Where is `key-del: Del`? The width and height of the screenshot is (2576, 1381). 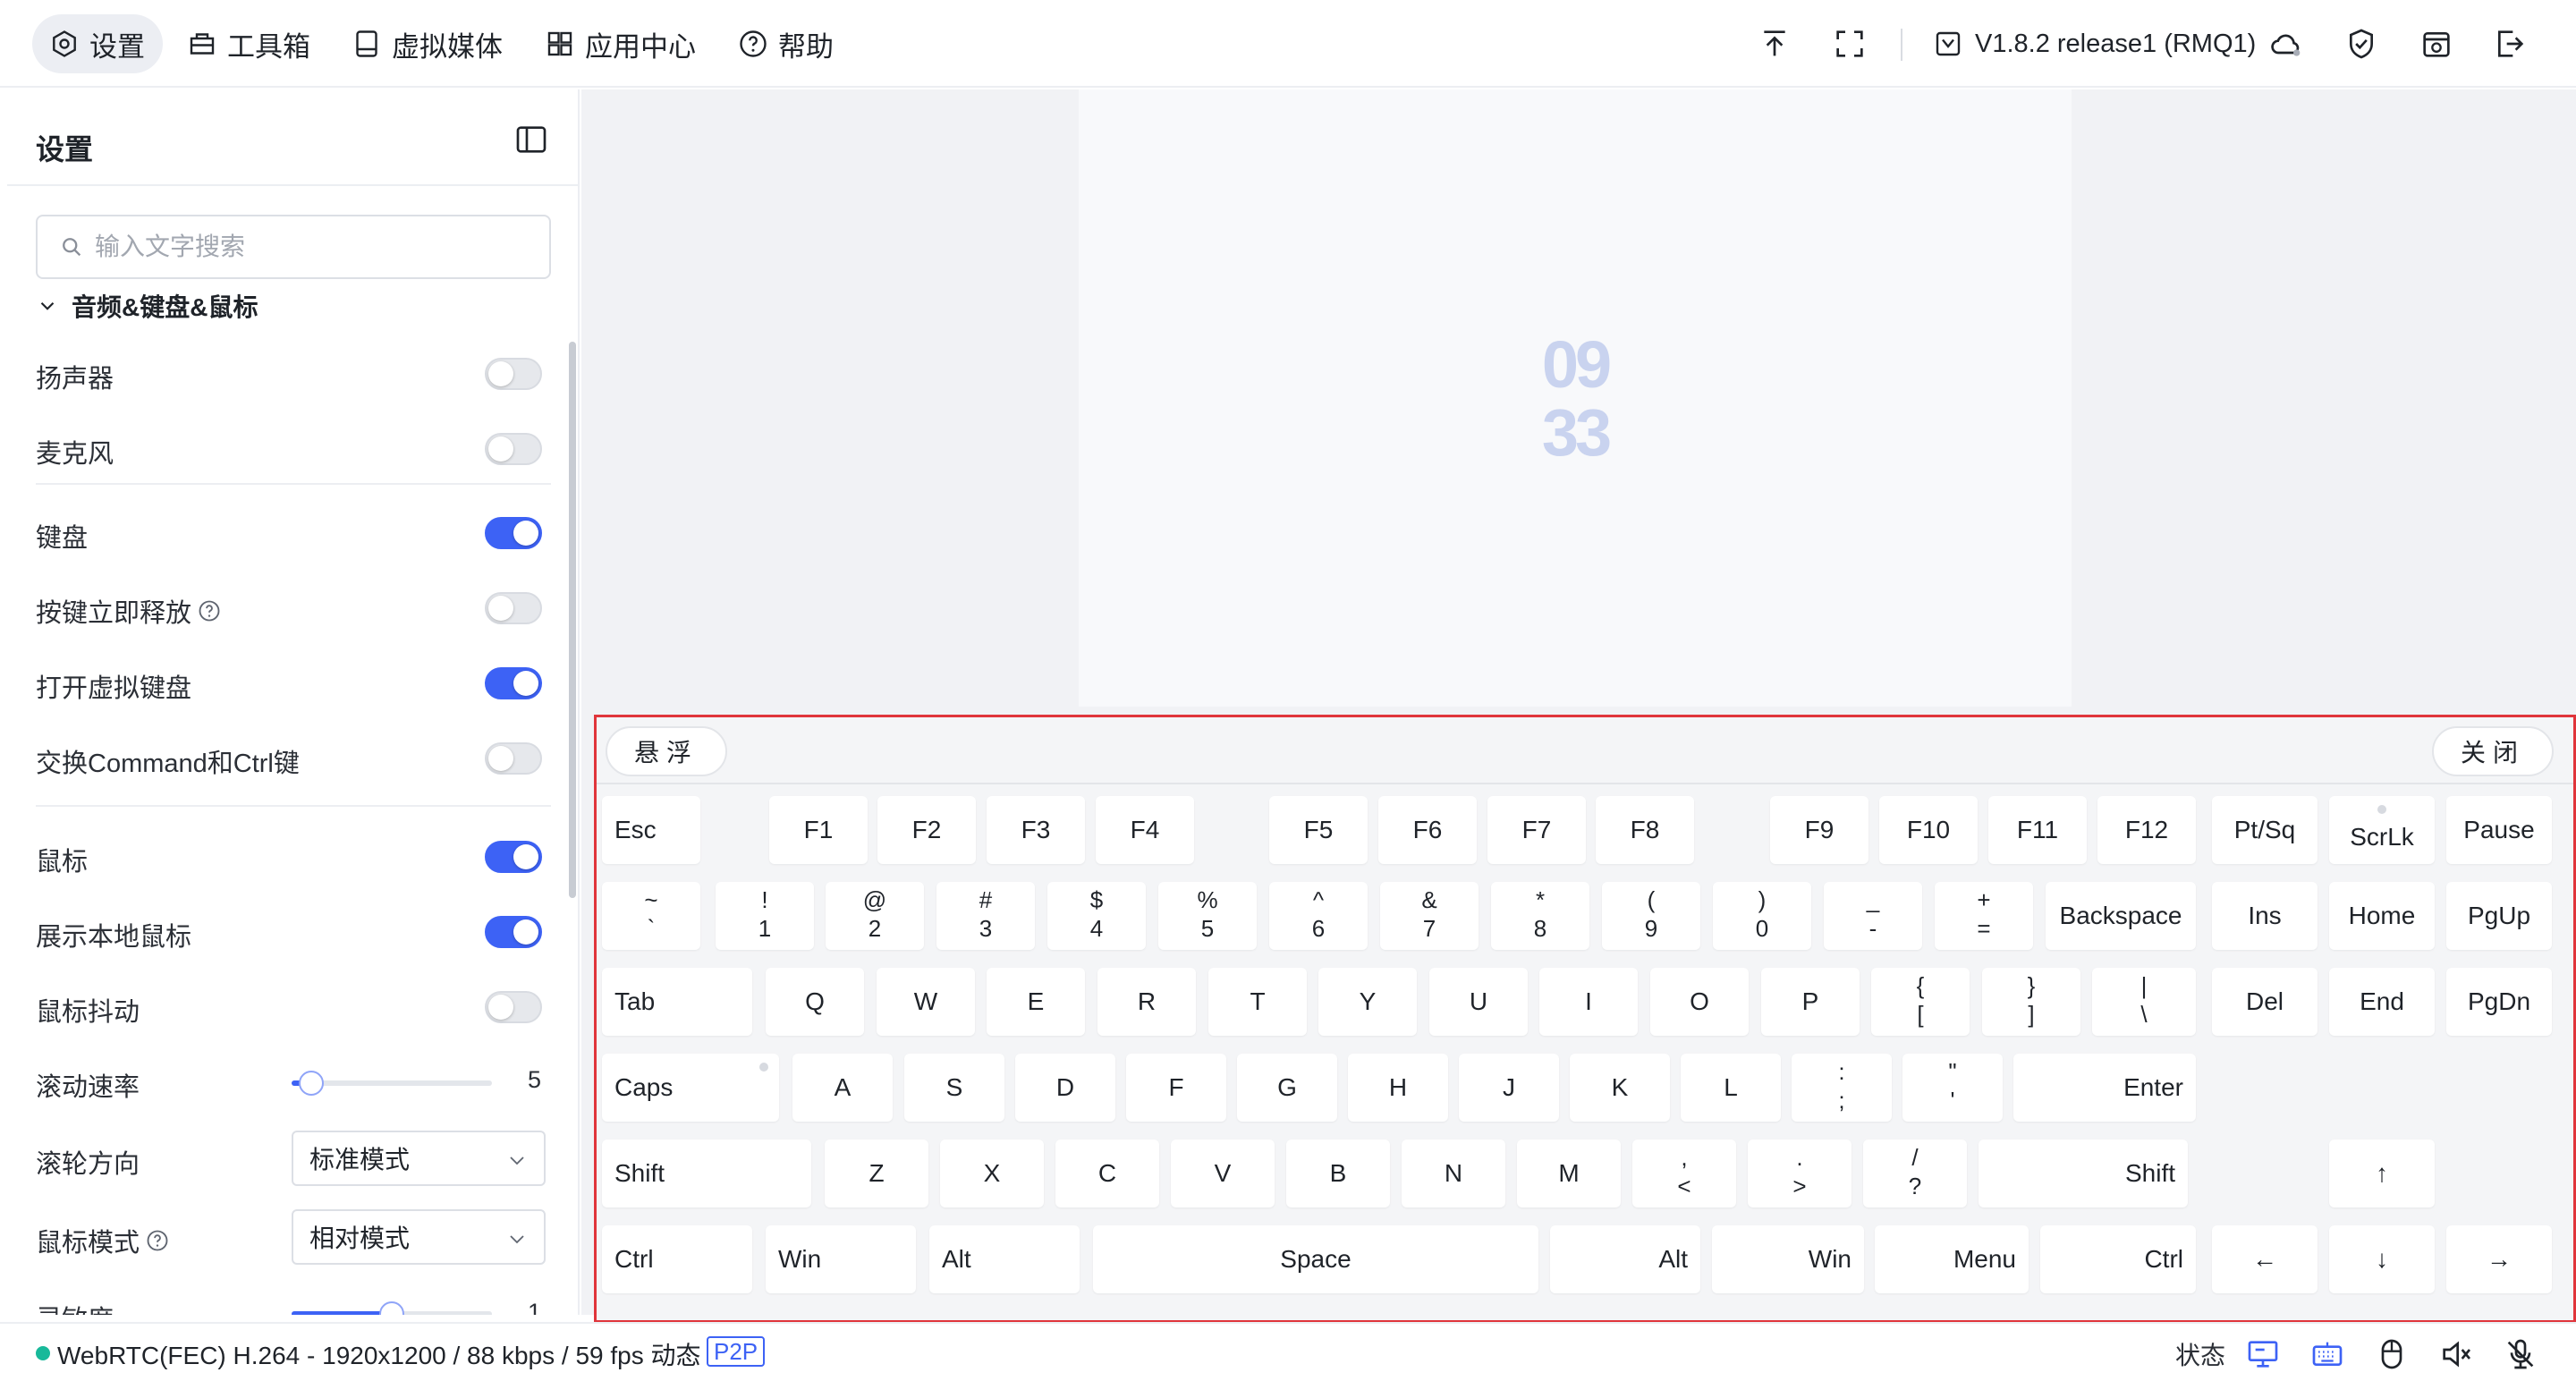 key-del: Del is located at coordinates (2265, 1002).